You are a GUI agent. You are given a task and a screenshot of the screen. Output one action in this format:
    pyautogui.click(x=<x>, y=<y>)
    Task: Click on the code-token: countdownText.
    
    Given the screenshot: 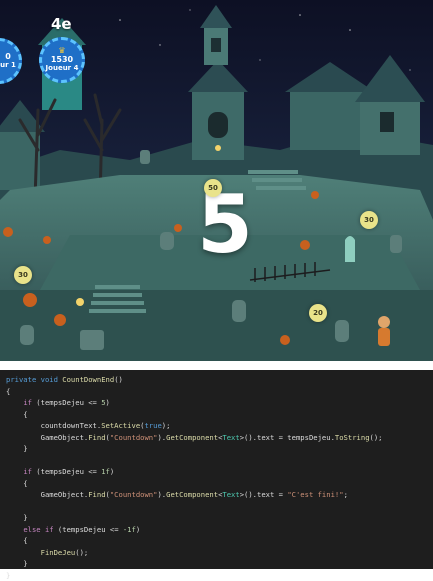 What is the action you would take?
    pyautogui.click(x=53, y=425)
    